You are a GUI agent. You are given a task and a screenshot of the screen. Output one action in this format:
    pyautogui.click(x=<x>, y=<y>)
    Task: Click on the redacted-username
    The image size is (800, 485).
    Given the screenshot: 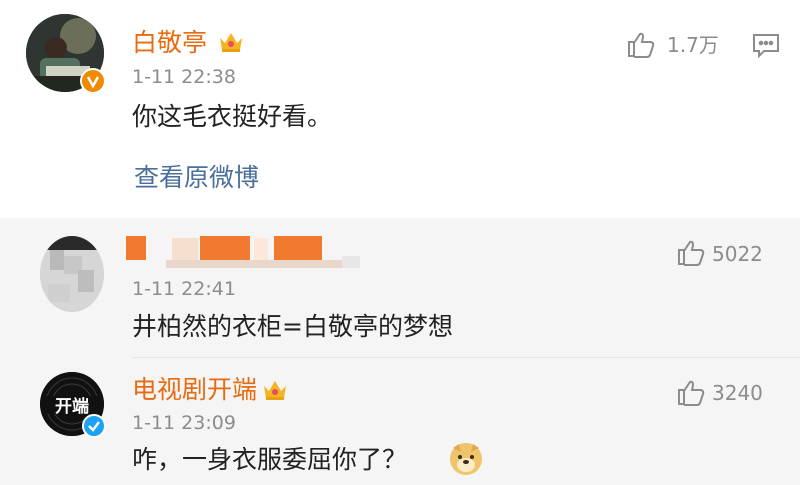 What is the action you would take?
    pyautogui.click(x=246, y=252)
    